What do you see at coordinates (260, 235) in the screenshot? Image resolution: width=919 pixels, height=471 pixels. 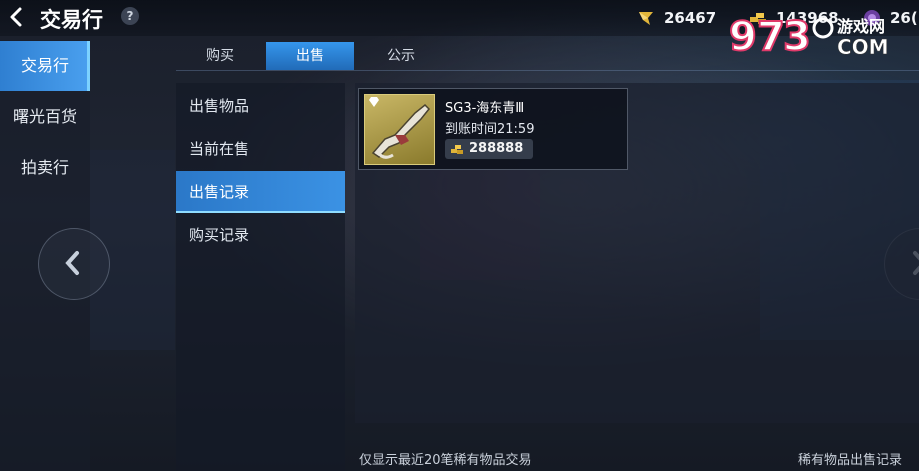 I see `submenu-buy-records: 购买记录` at bounding box center [260, 235].